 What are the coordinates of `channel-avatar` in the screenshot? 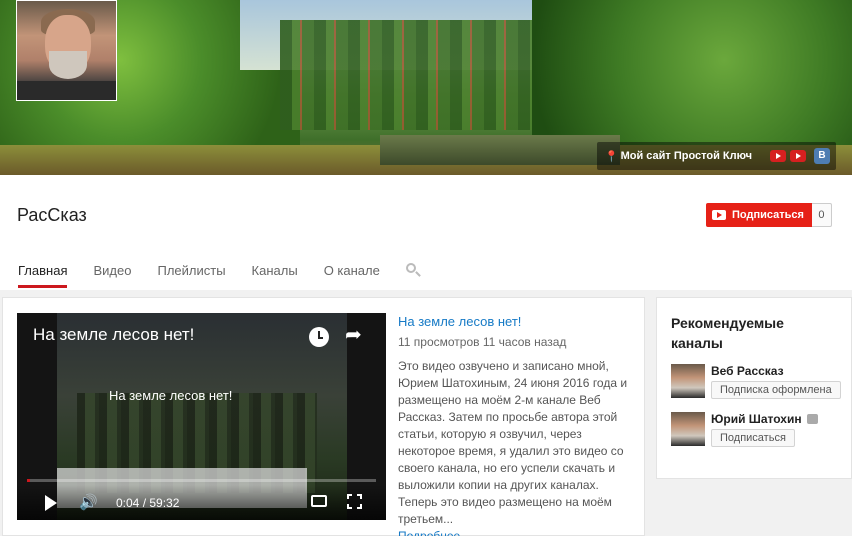 It's located at (66, 50).